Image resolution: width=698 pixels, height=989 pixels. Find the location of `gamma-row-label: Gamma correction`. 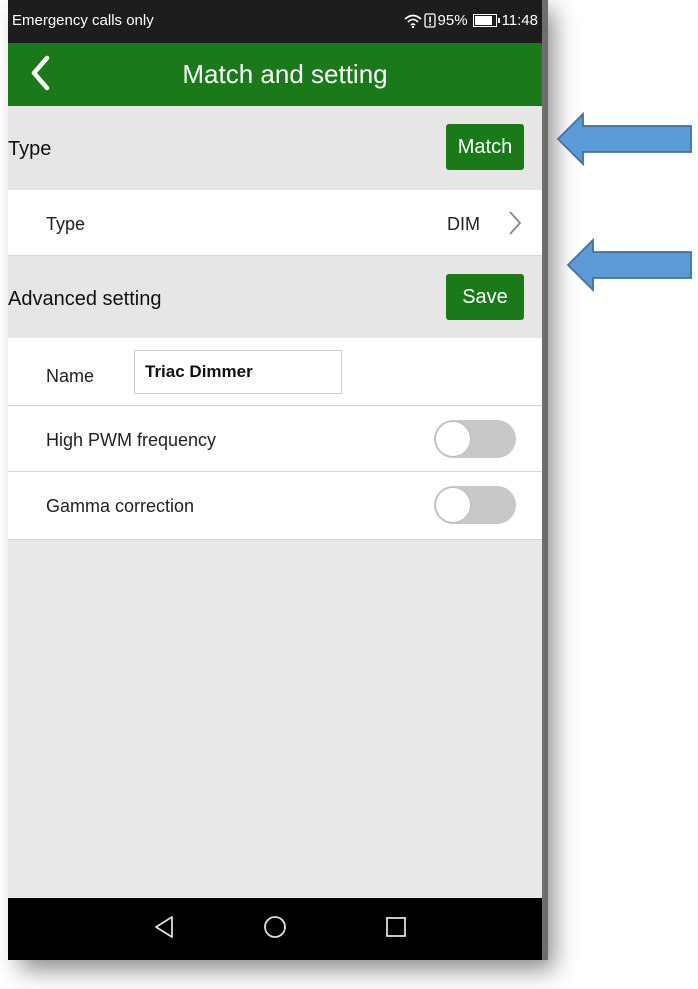

gamma-row-label: Gamma correction is located at coordinates (120, 506).